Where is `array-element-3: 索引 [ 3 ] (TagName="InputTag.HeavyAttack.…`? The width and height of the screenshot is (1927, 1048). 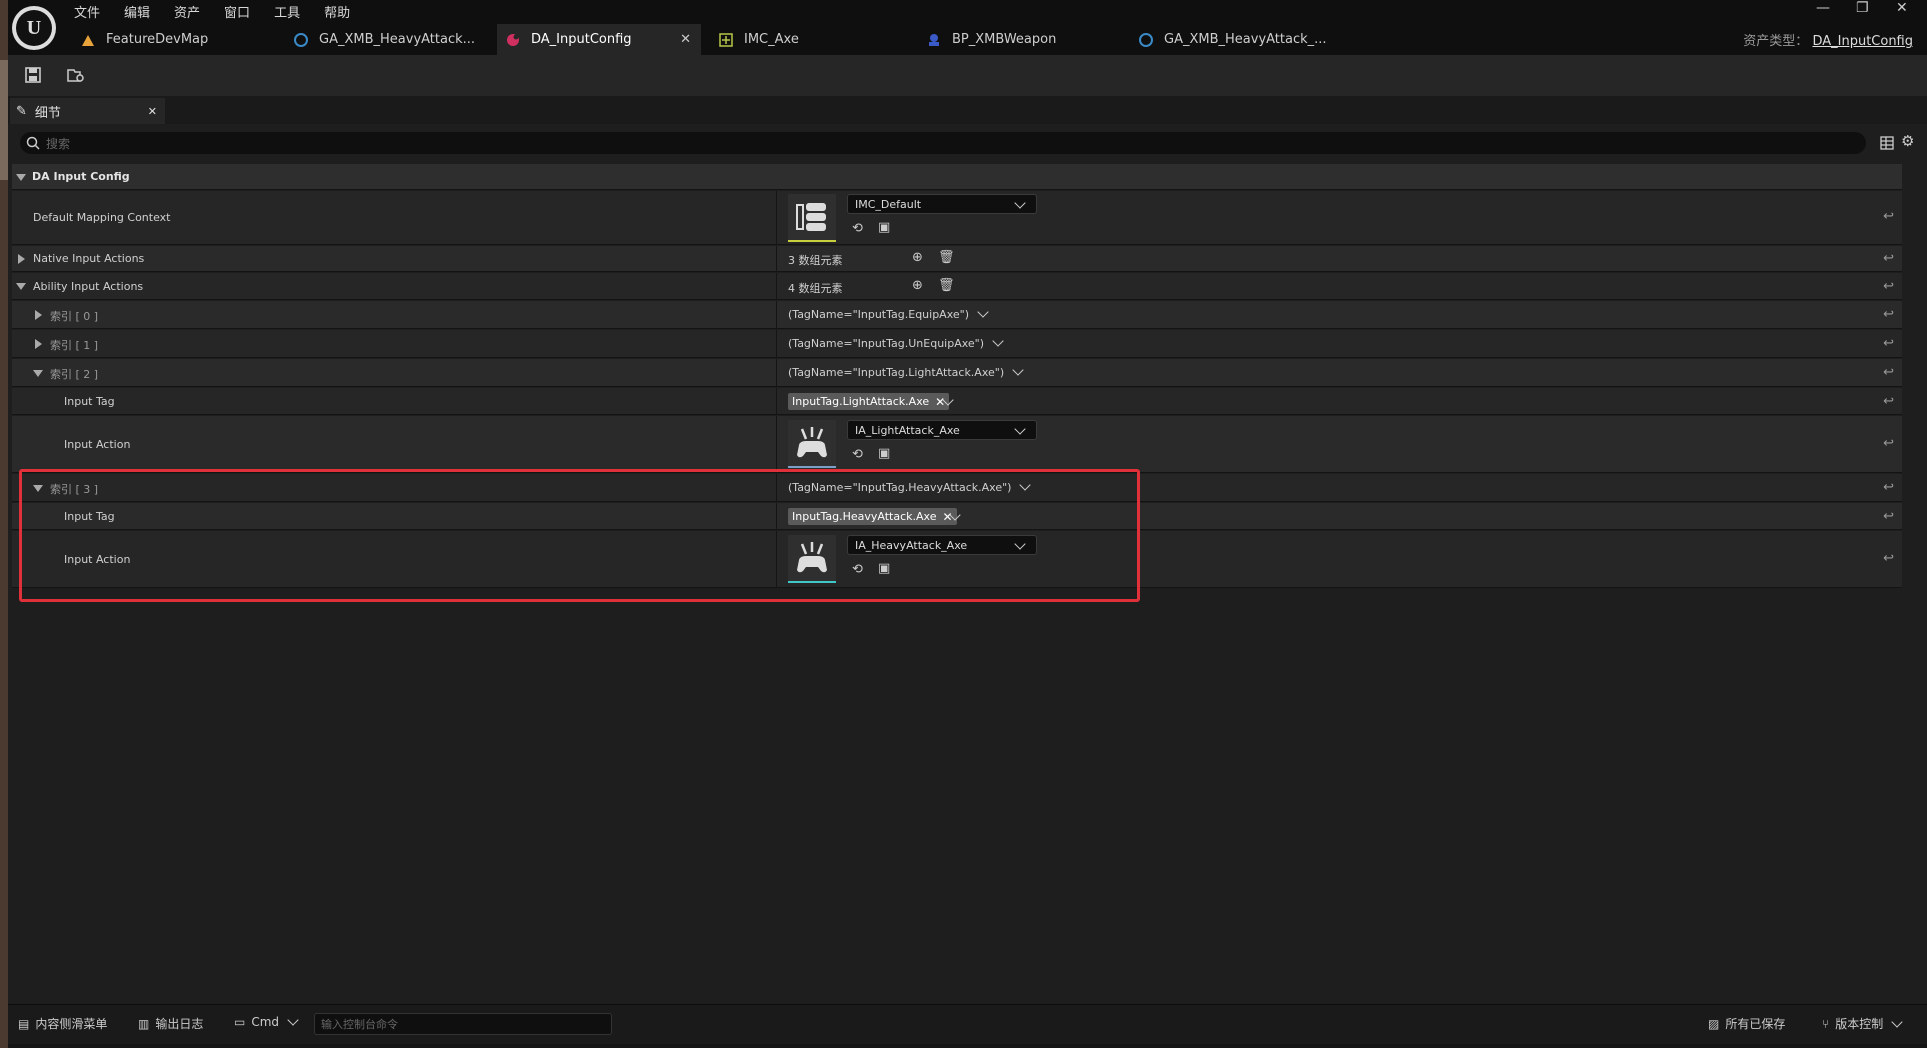
array-element-3: 索引 [ 3 ] (TagName="InputTag.HeavyAttack.… is located at coordinates (957, 488).